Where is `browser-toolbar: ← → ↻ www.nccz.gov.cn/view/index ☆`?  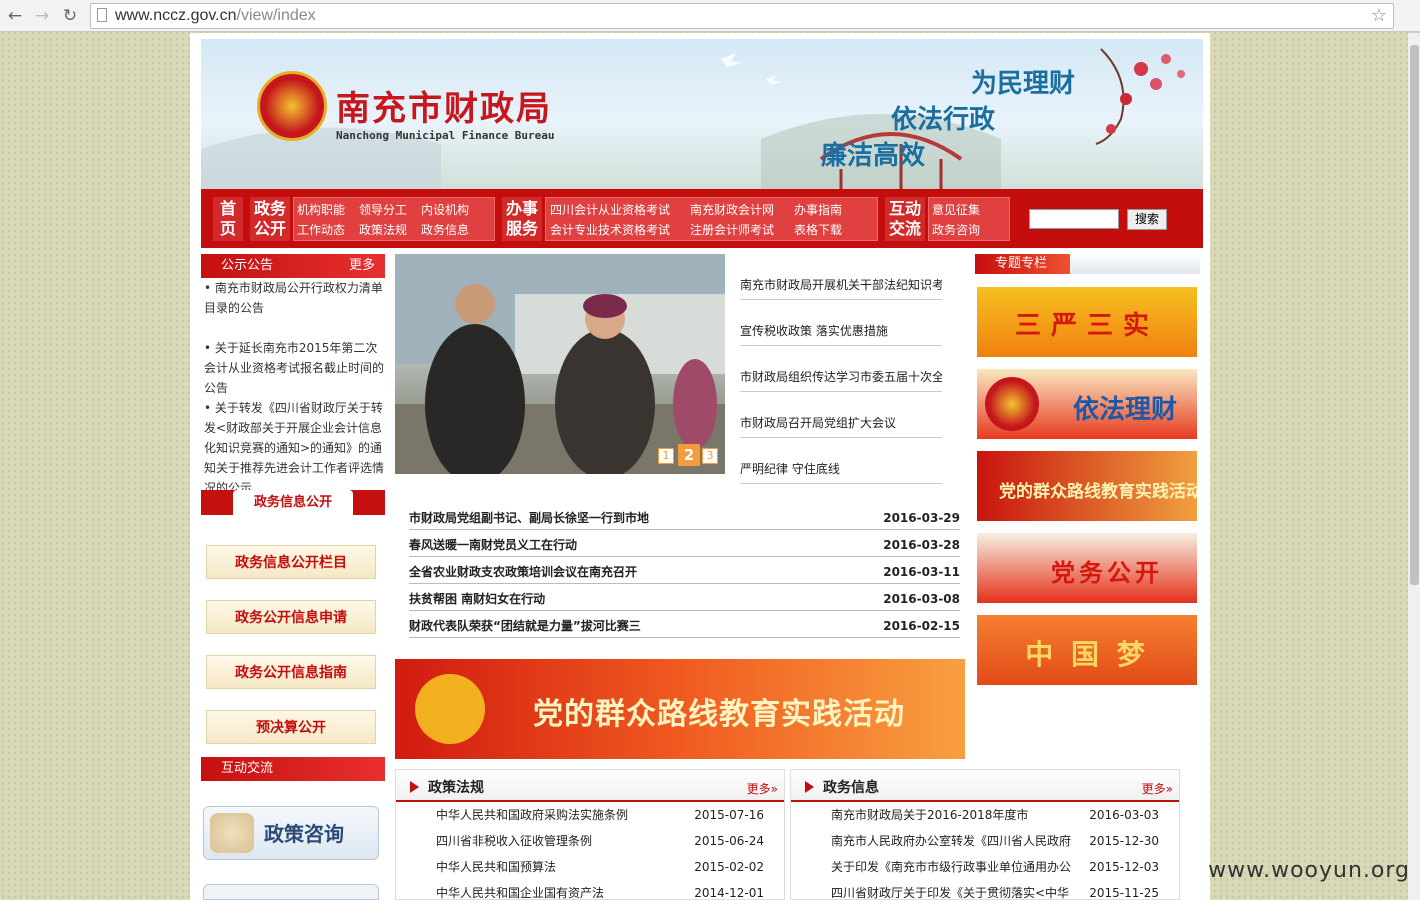 browser-toolbar: ← → ↻ www.nccz.gov.cn/view/index ☆ is located at coordinates (710, 16).